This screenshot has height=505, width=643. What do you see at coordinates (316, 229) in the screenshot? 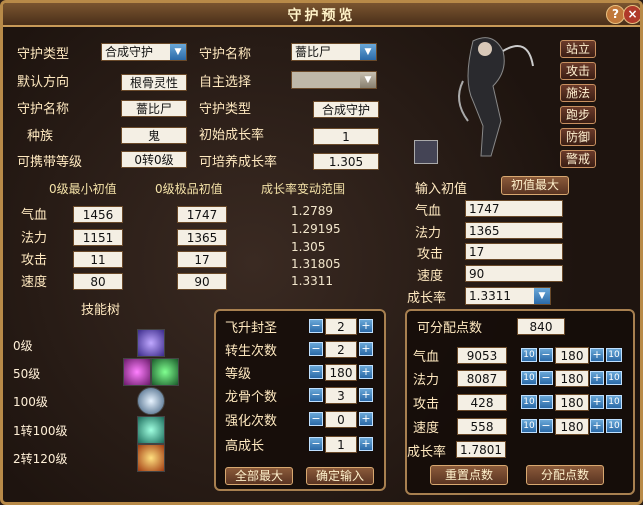
I see `stat-range-mp: 1.29195` at bounding box center [316, 229].